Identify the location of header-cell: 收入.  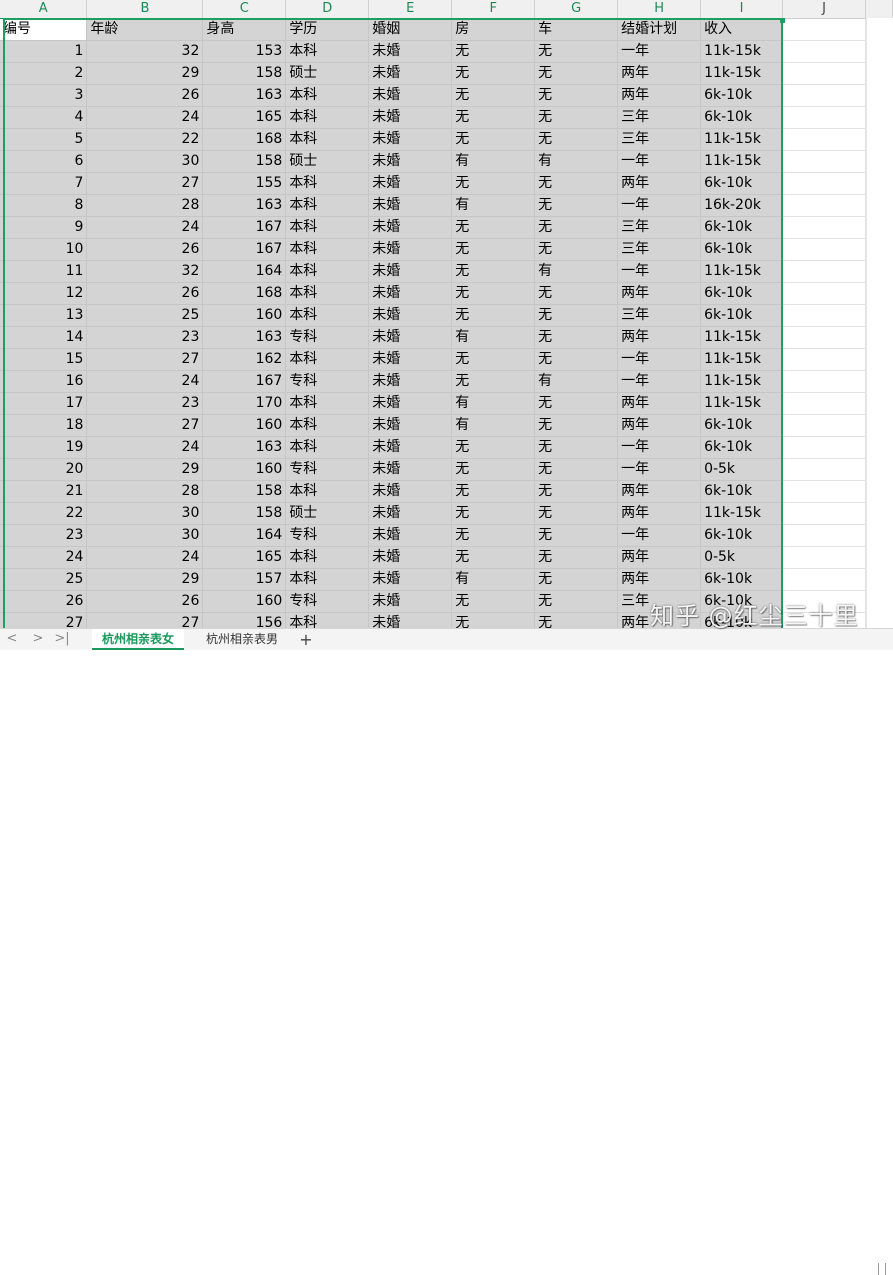
(742, 29).